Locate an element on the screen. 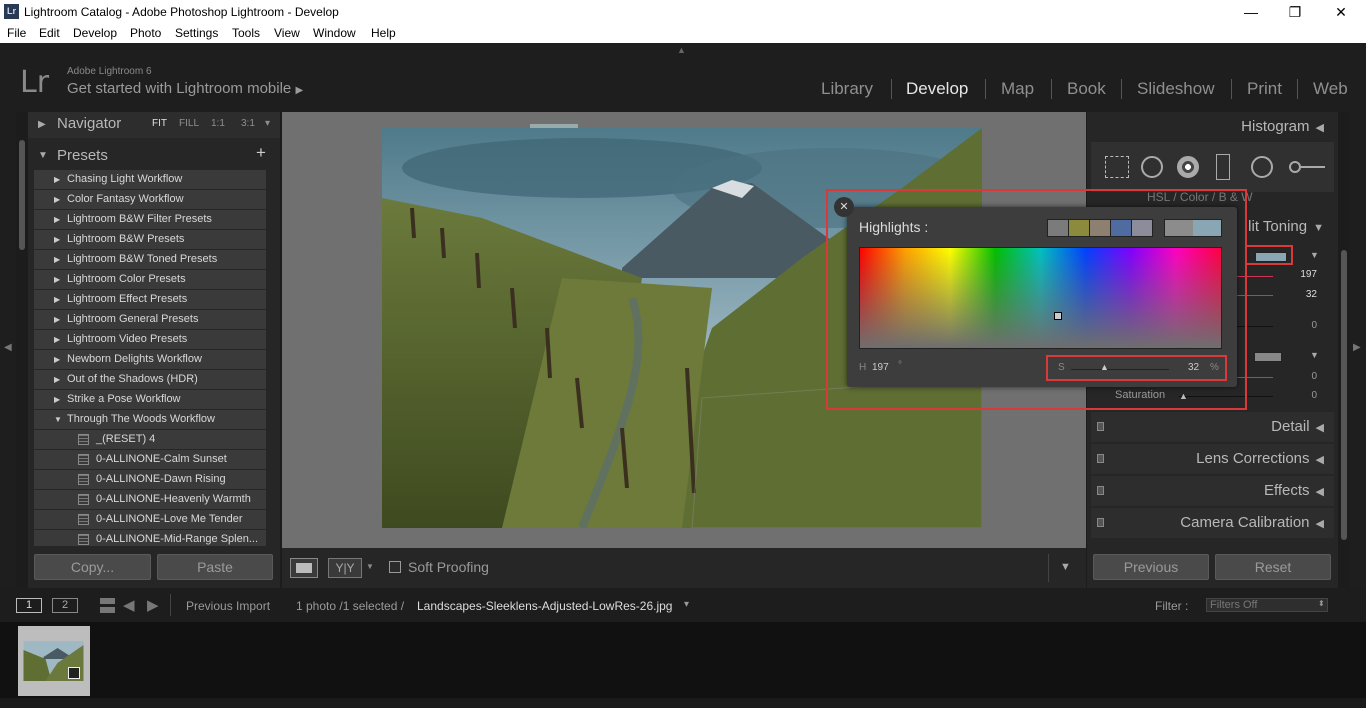  preset-folder: ▶ Lightroom Color Presets is located at coordinates (150, 279).